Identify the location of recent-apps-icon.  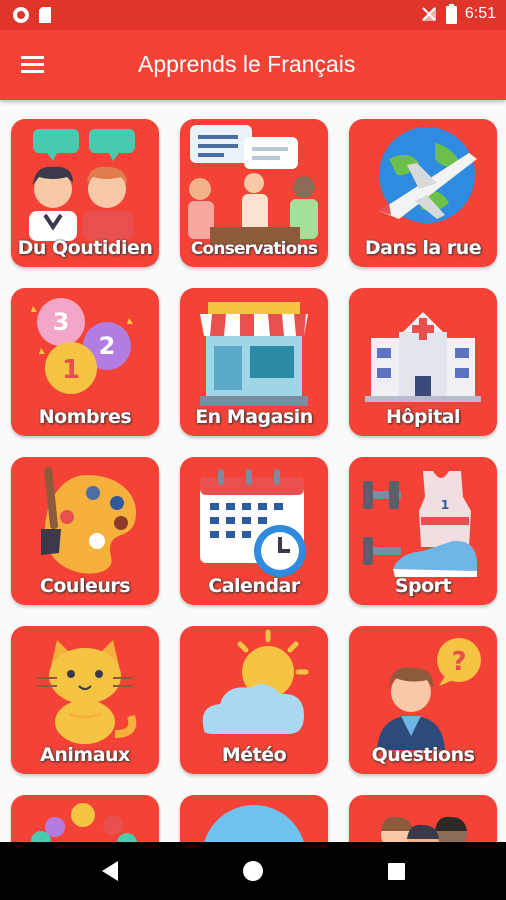
(396, 871).